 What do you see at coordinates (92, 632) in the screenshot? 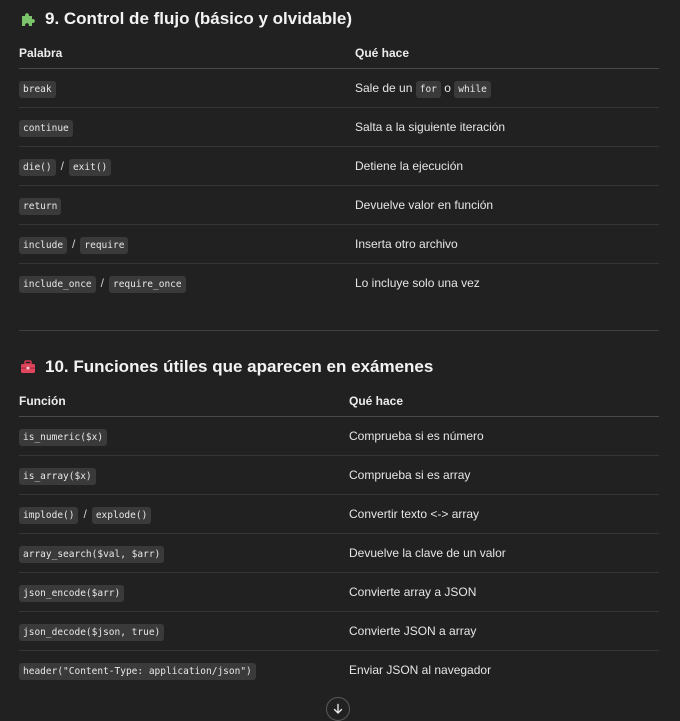
I see `code-function: json_decode($json, true)` at bounding box center [92, 632].